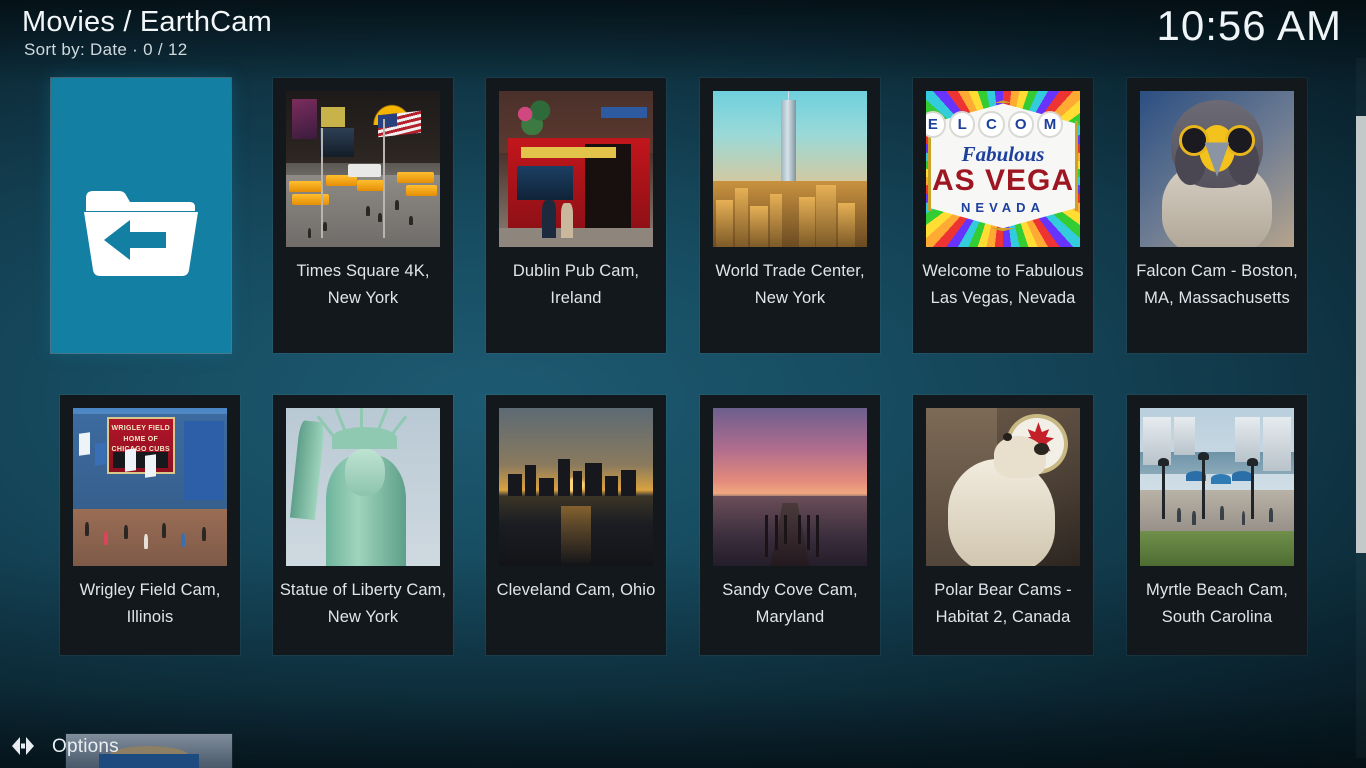  What do you see at coordinates (1217, 169) in the screenshot?
I see `thumbnail-falcon` at bounding box center [1217, 169].